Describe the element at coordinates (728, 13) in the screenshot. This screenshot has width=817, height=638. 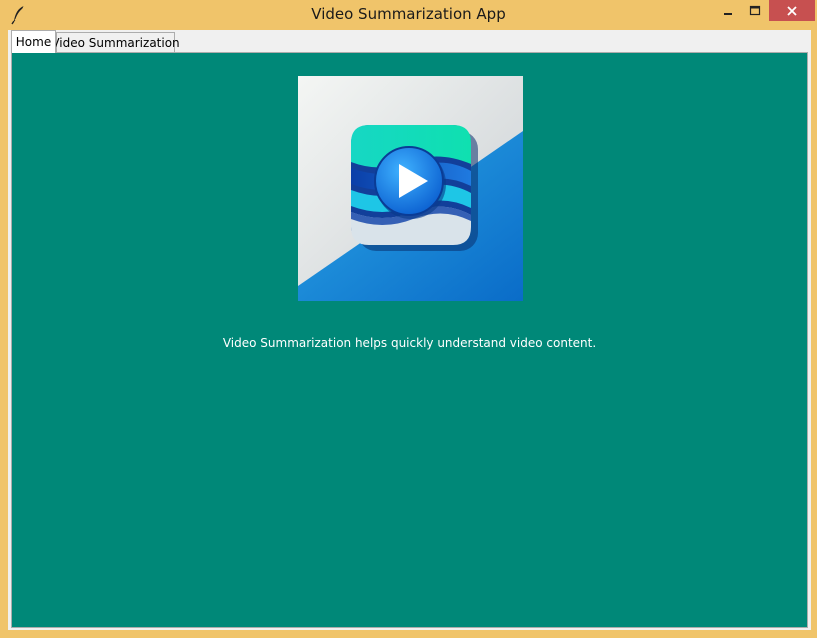
I see `minimize-icon` at that location.